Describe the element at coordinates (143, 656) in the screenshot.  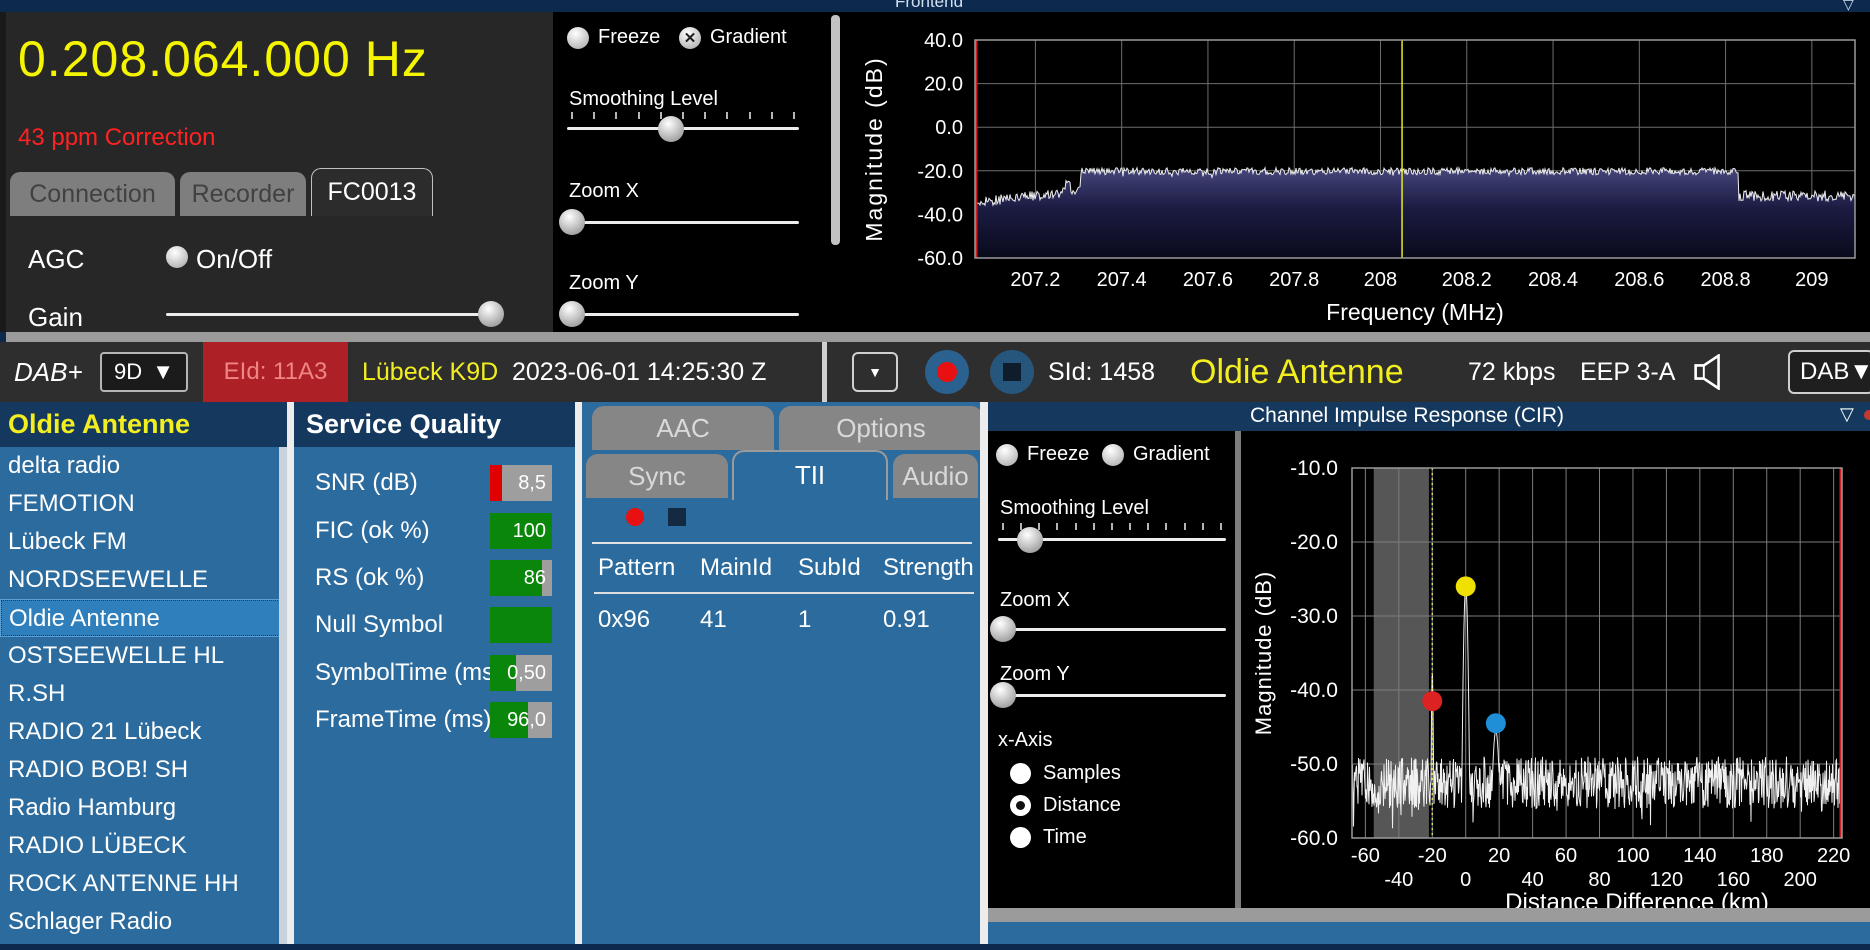
I see `station-list-item: OSTSEEWELLE HL` at that location.